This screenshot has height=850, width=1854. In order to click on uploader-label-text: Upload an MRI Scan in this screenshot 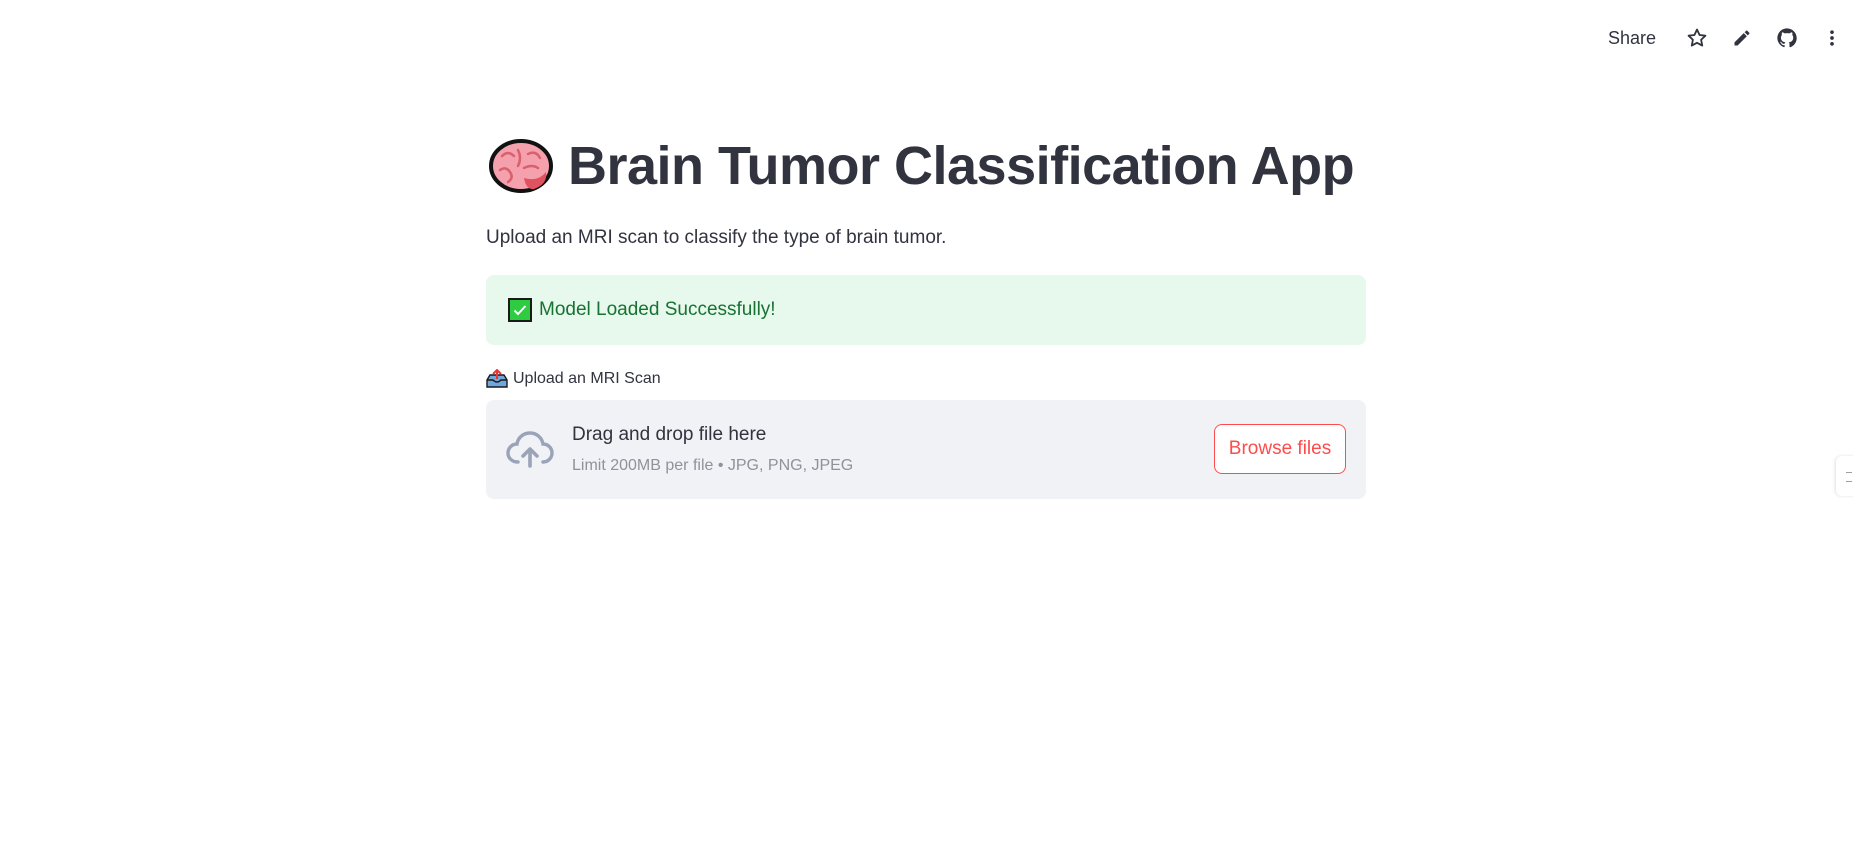, I will do `click(587, 378)`.